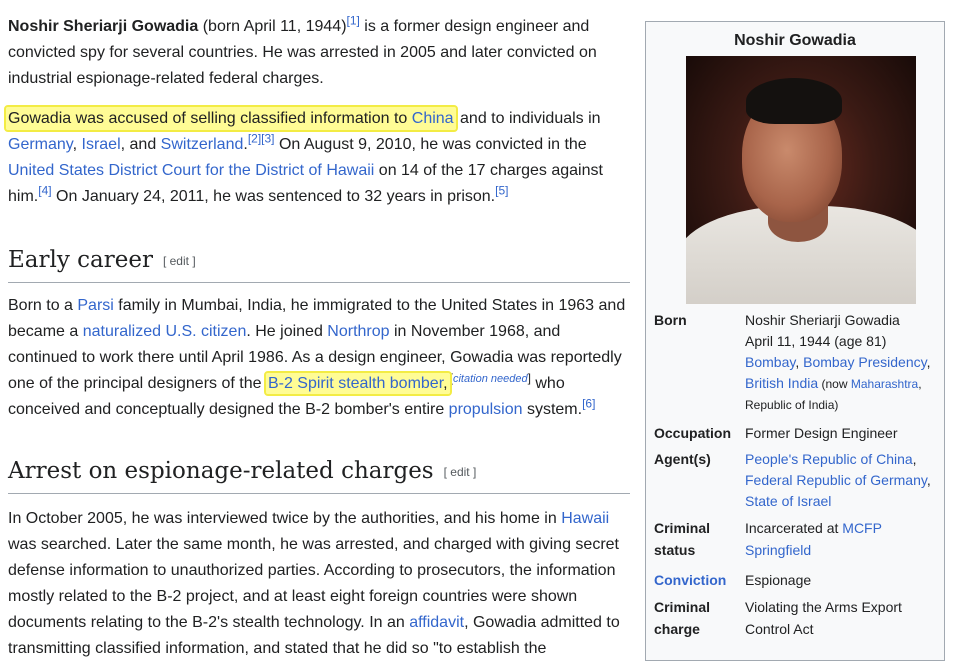 The height and width of the screenshot is (662, 960). What do you see at coordinates (829, 459) in the screenshot?
I see `link-prc: People's Republic of China` at bounding box center [829, 459].